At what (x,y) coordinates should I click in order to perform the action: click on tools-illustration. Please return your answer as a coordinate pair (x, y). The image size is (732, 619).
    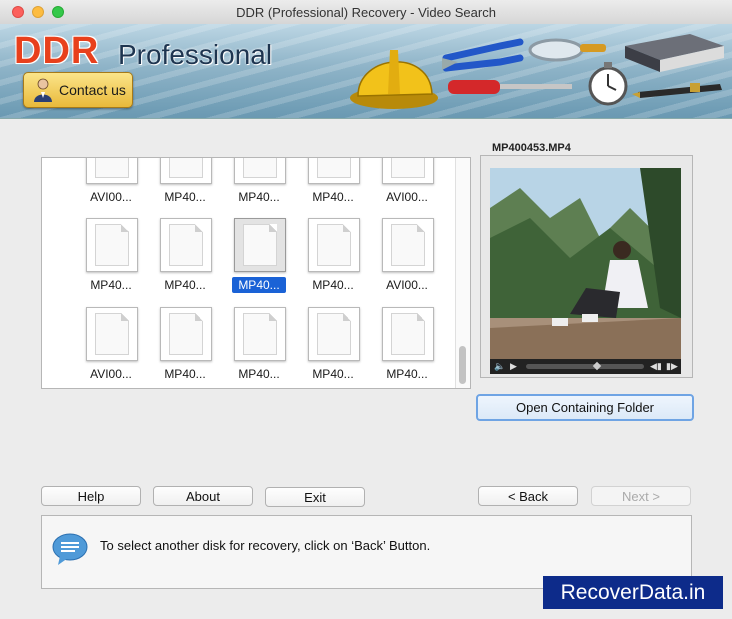
    Looking at the image, I should click on (537, 71).